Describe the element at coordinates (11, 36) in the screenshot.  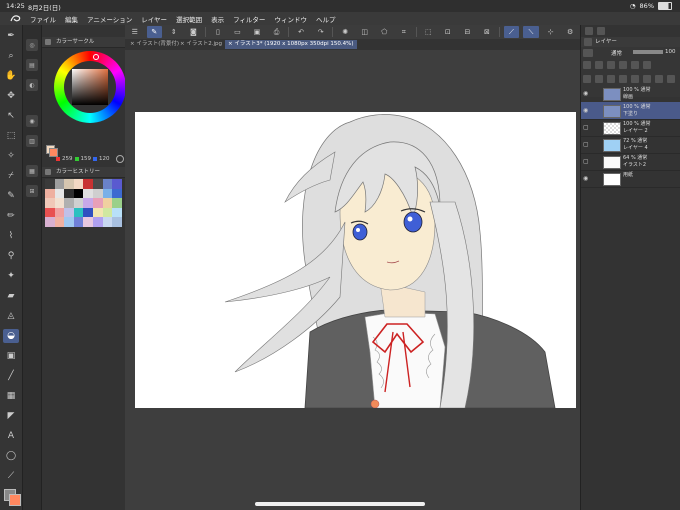
I see `pen-icon: ✒` at that location.